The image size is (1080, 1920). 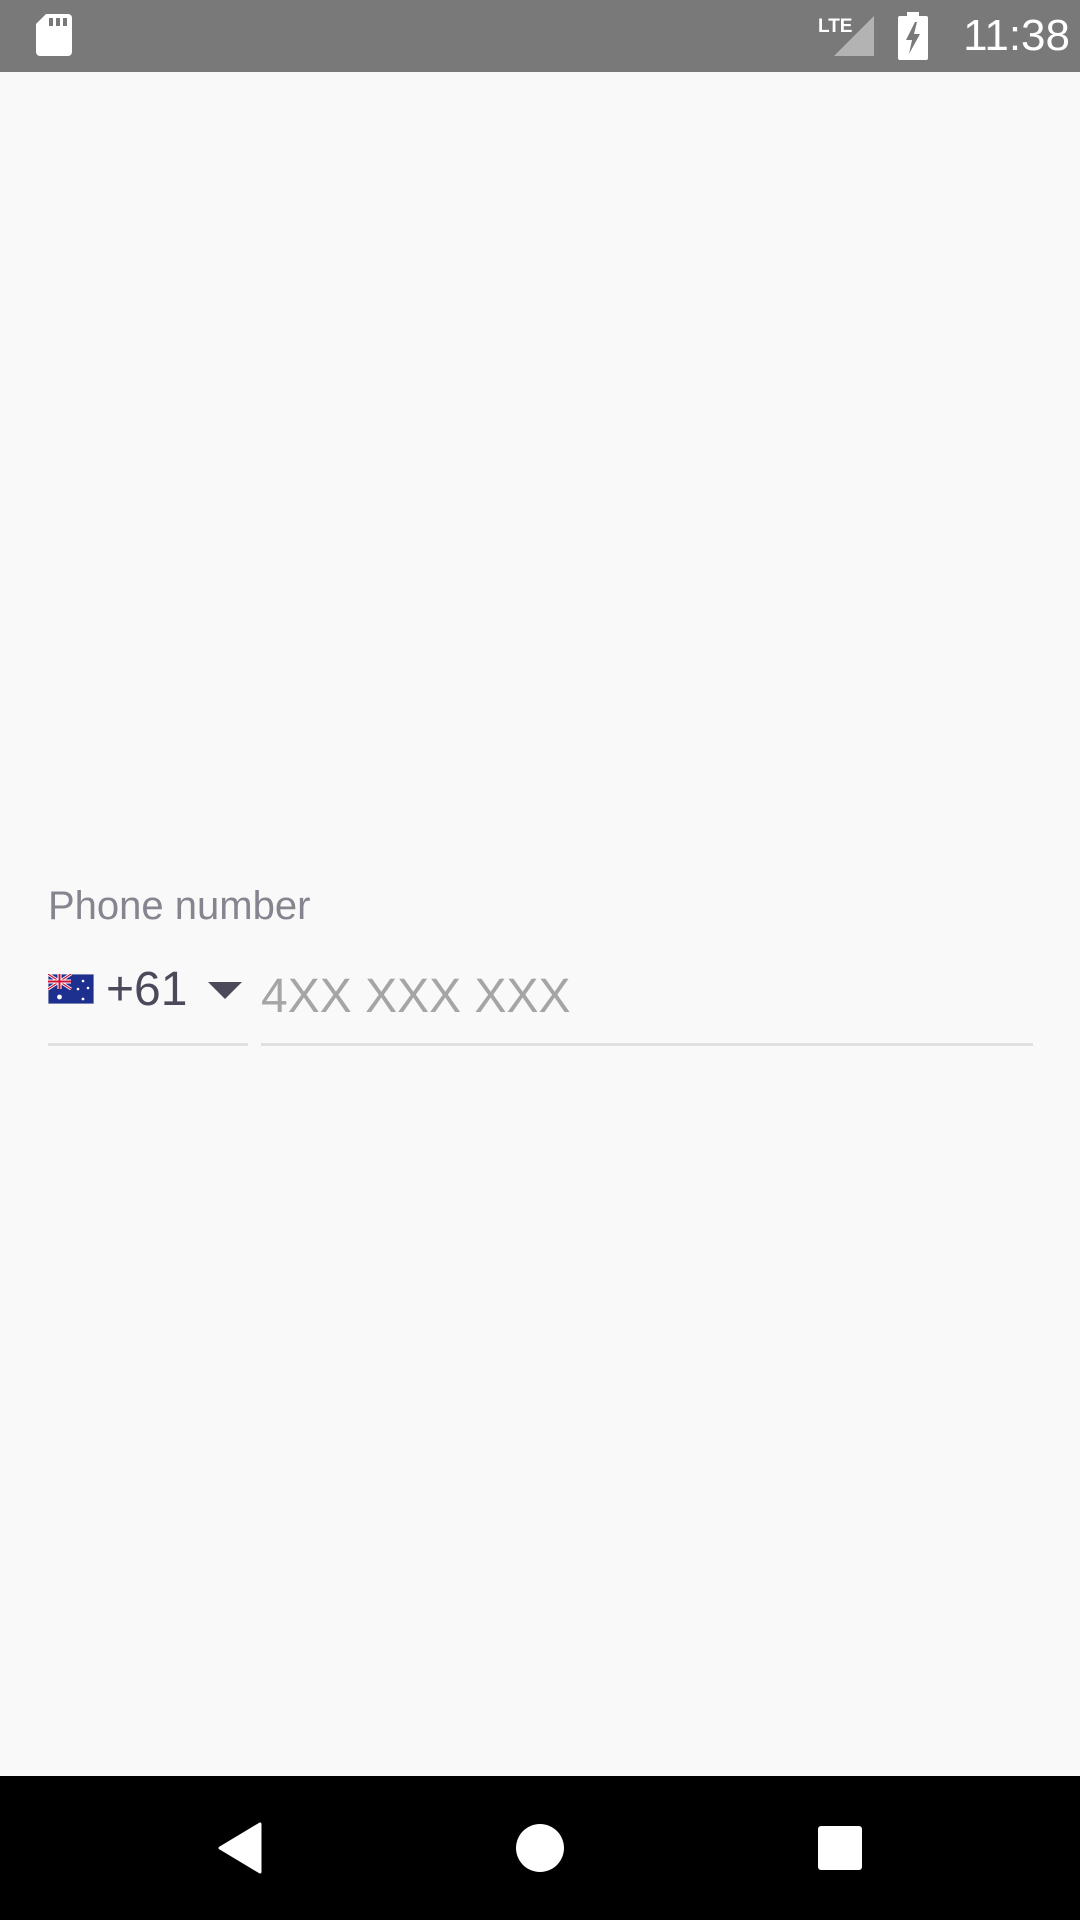 What do you see at coordinates (71, 989) in the screenshot?
I see `australia-flag-icon` at bounding box center [71, 989].